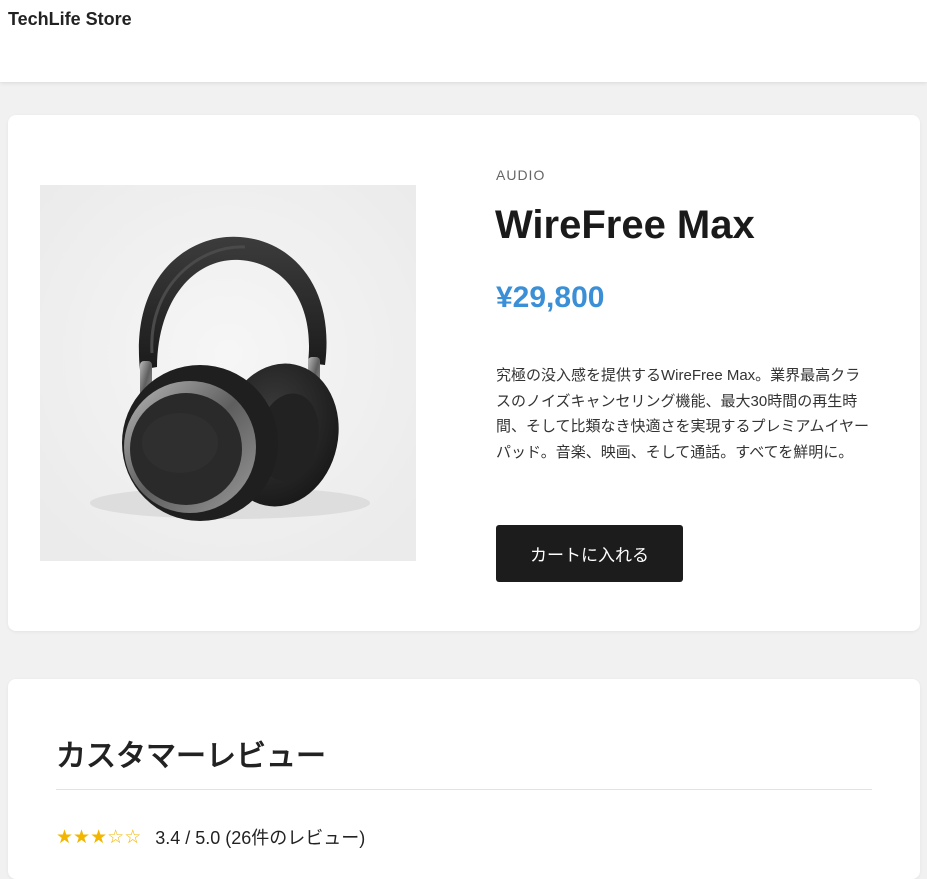 The image size is (927, 879). Describe the element at coordinates (463, 41) in the screenshot. I see `site-header: TechLife Store` at that location.